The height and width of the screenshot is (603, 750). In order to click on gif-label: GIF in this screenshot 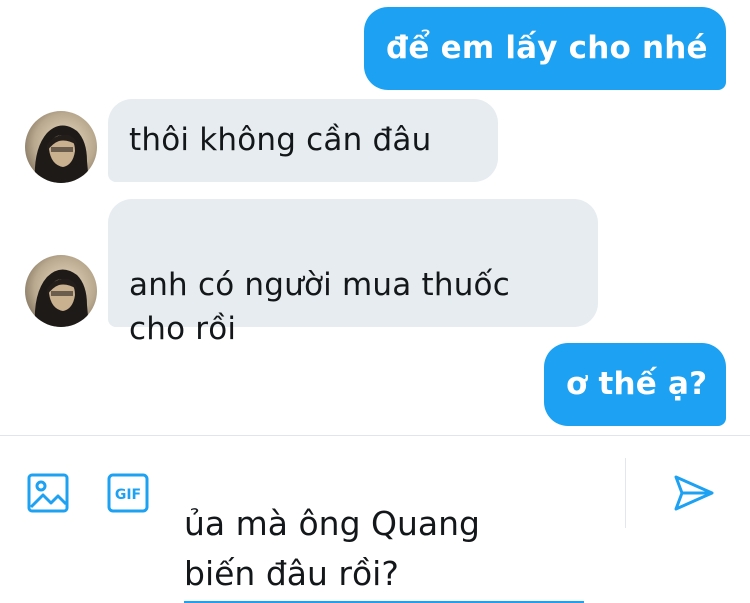, I will do `click(128, 495)`.